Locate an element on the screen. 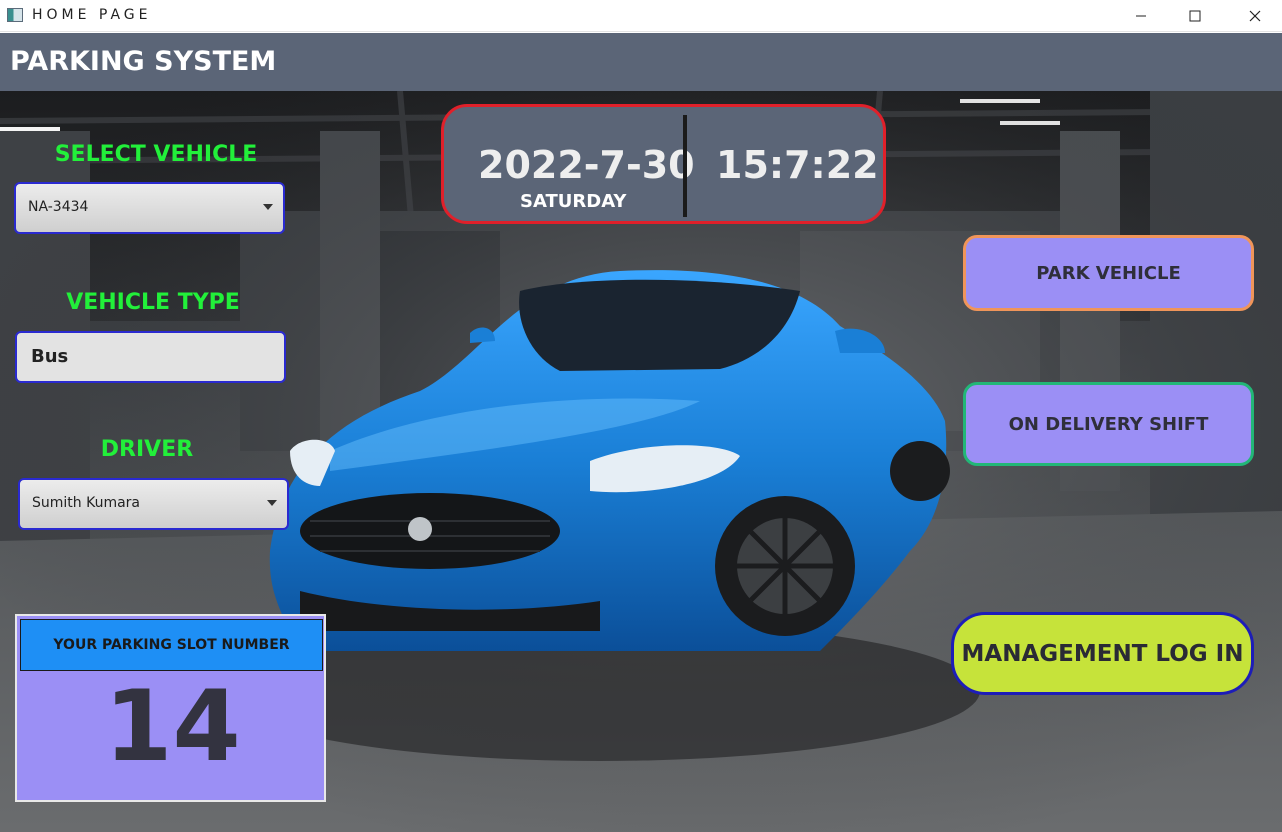  park-vehicle-button: PARK VEHICLE is located at coordinates (1108, 273).